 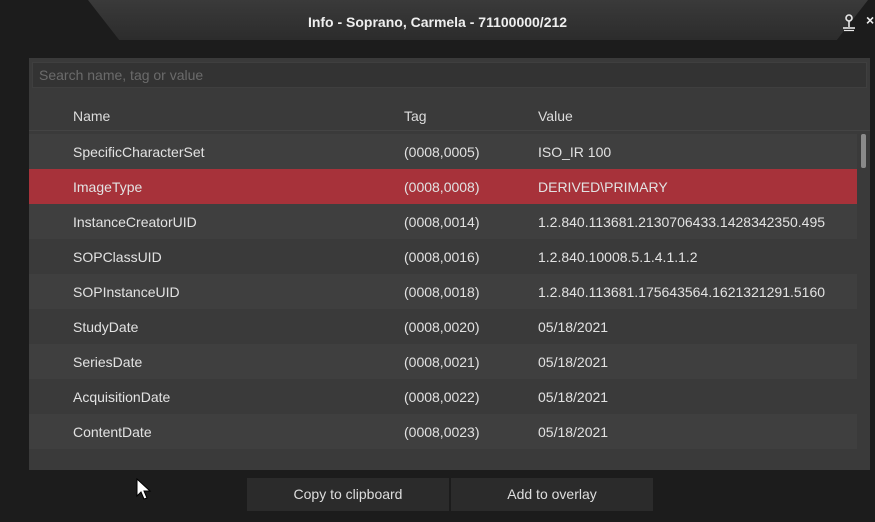 What do you see at coordinates (108, 187) in the screenshot?
I see `cell-name: ImageType` at bounding box center [108, 187].